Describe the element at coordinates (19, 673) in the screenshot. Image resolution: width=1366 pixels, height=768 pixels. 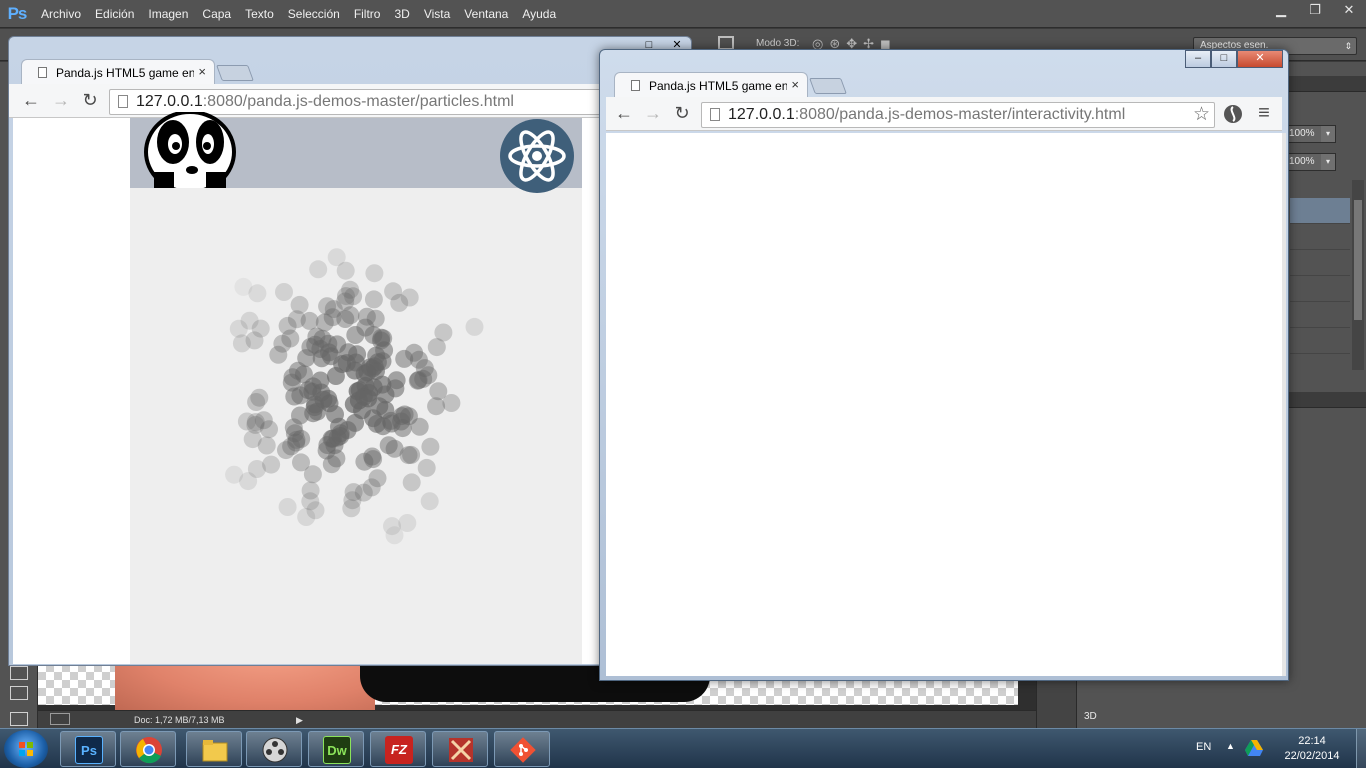
I see `tool-screen-mode-icon` at that location.